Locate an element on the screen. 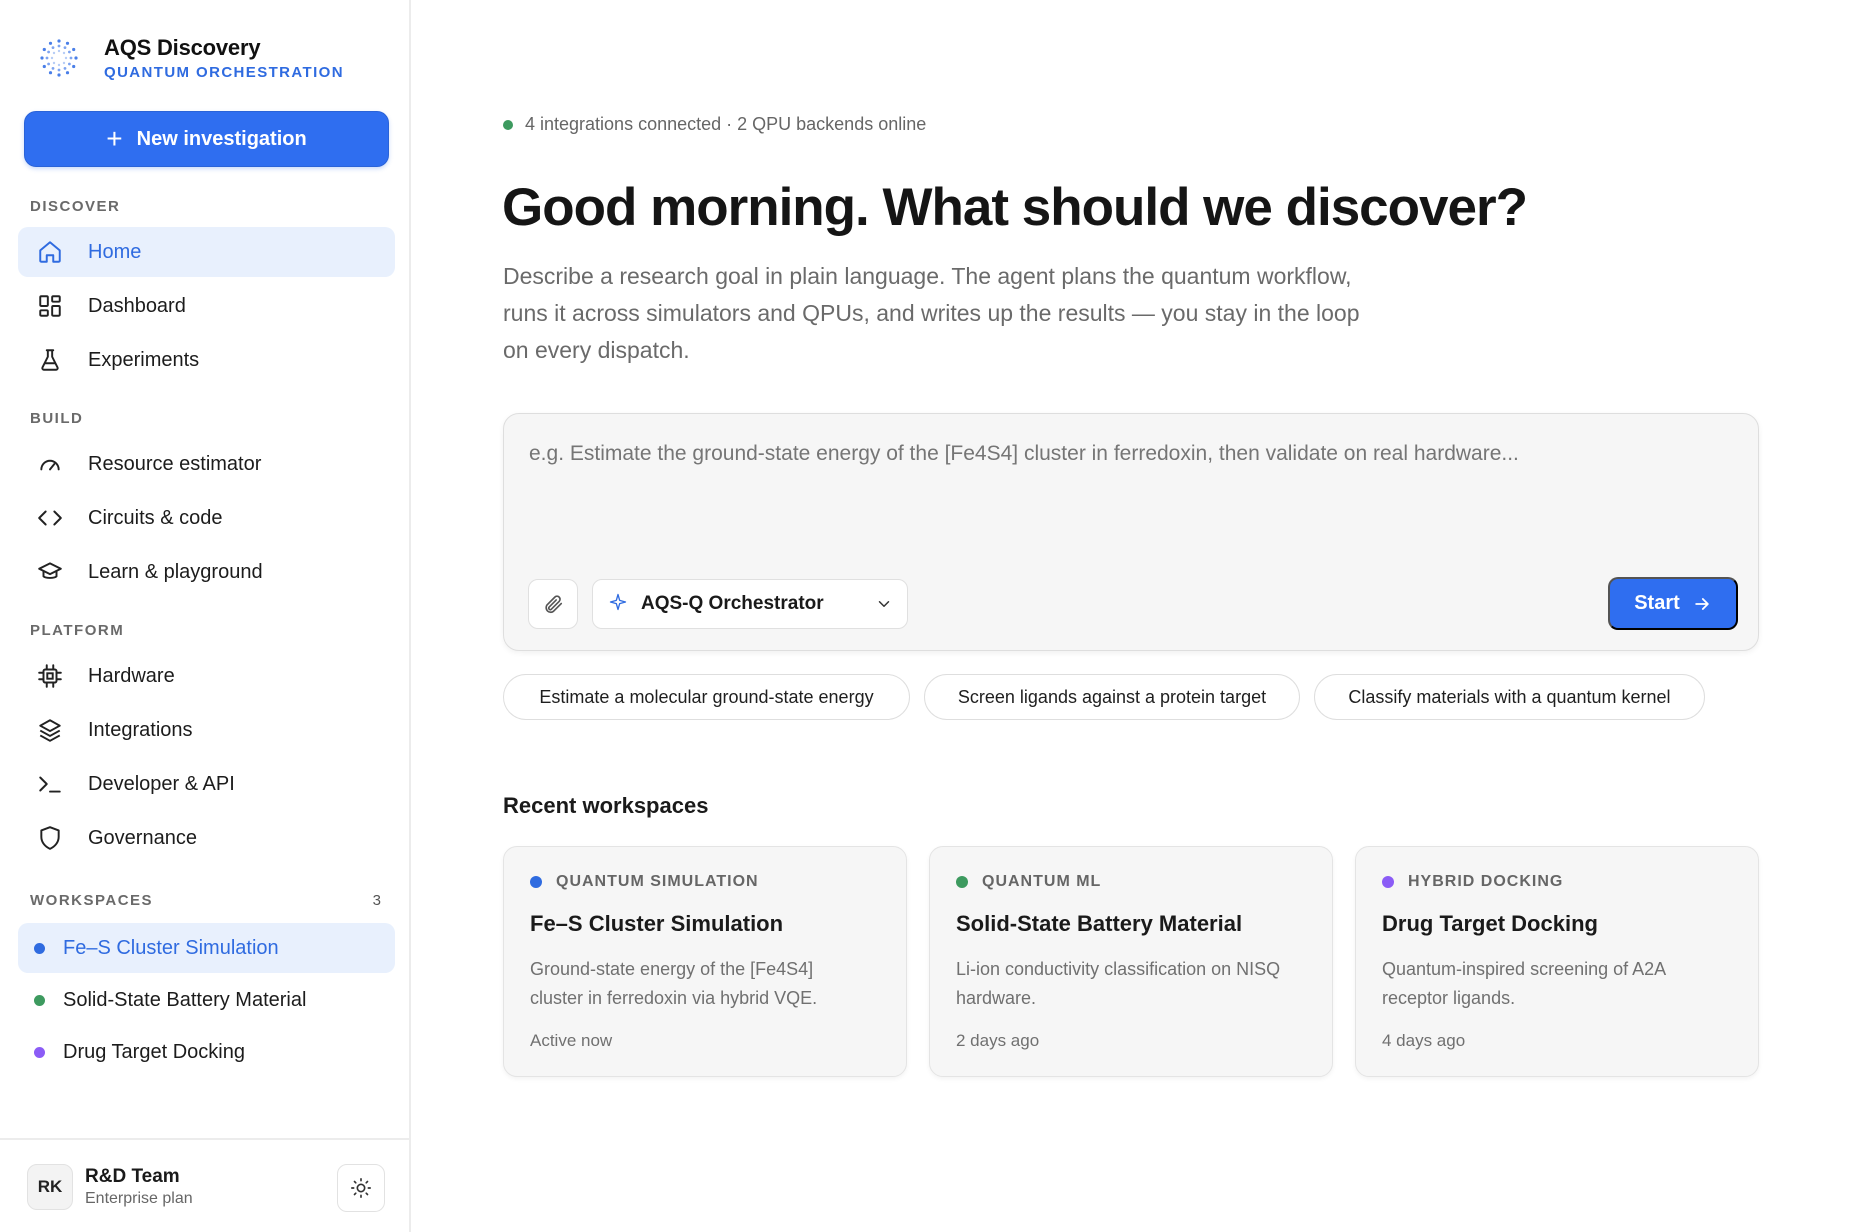  team-plan: Enterprise plan is located at coordinates (139, 1198).